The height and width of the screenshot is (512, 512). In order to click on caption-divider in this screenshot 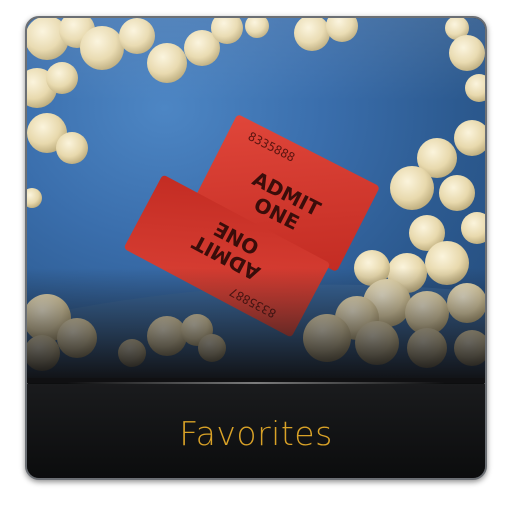, I will do `click(256, 383)`.